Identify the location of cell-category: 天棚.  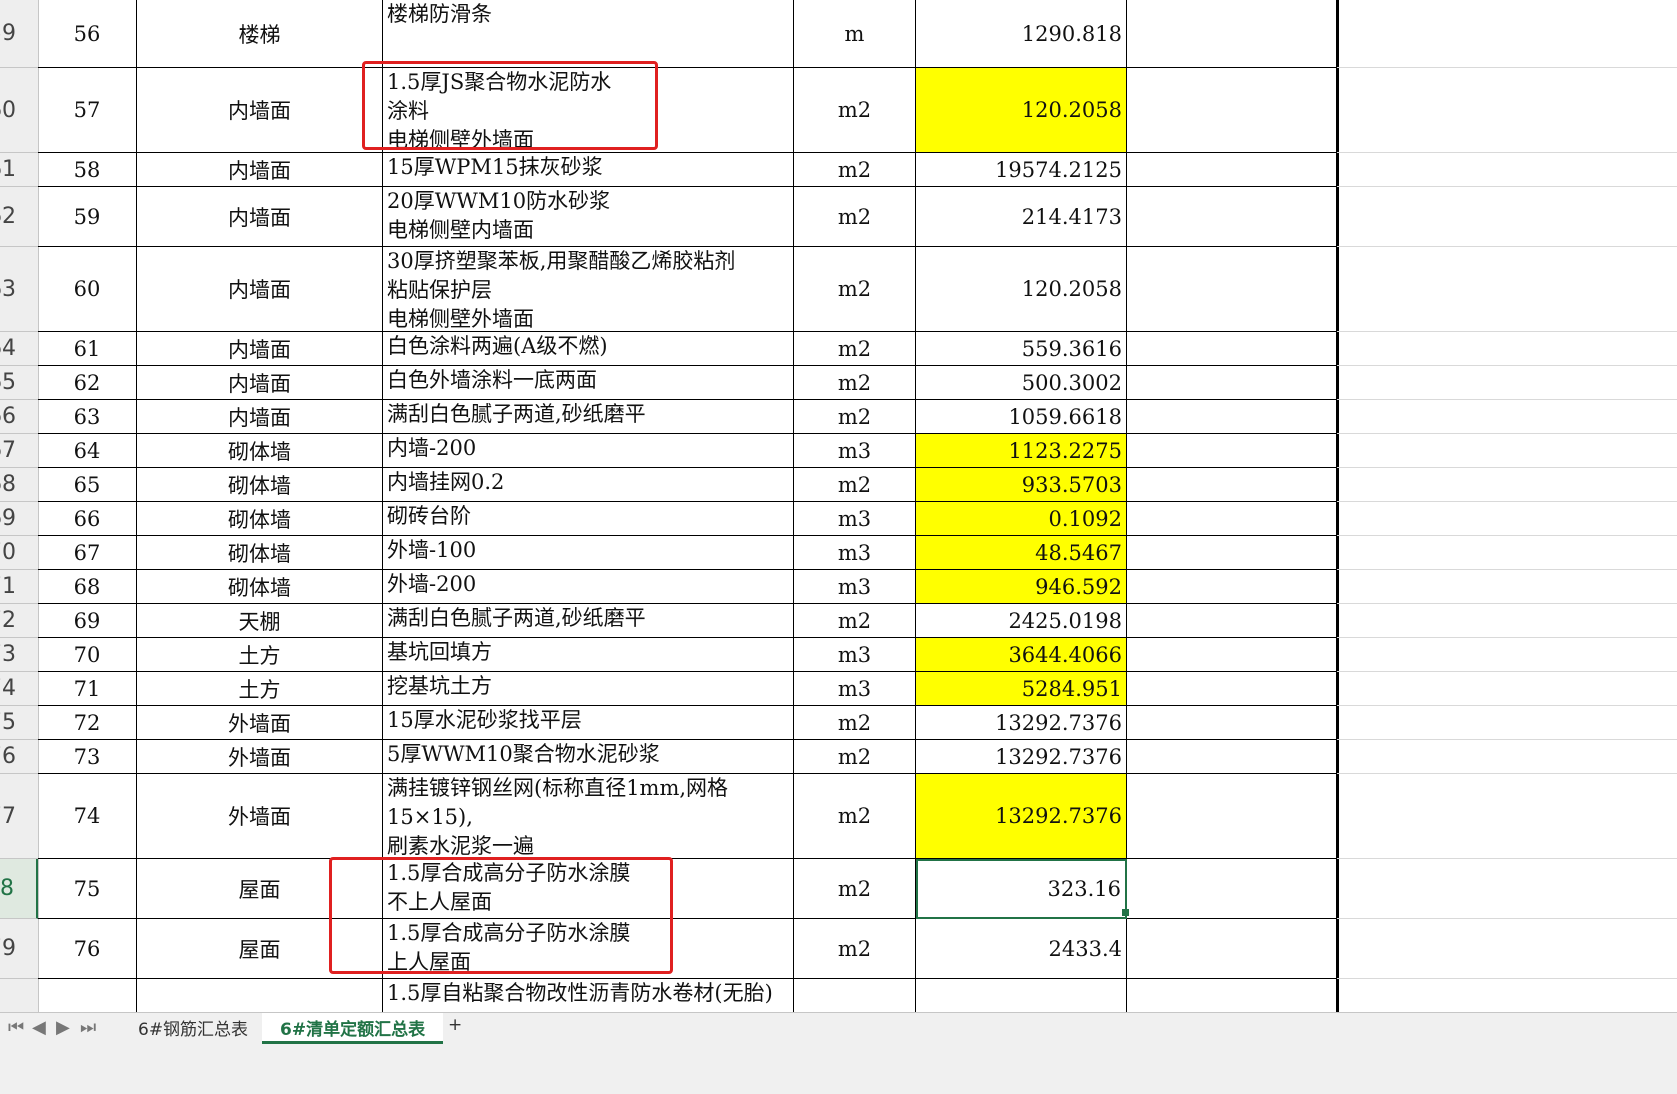
(260, 621).